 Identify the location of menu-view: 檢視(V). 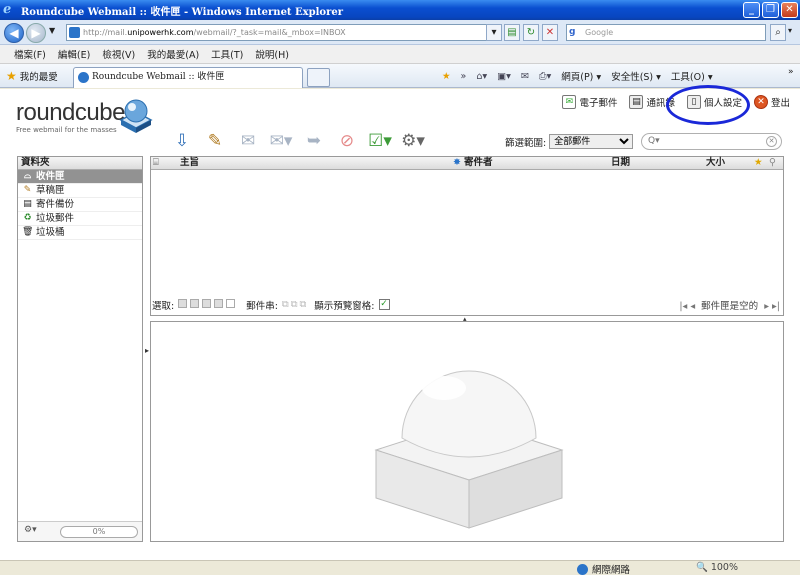
(118, 54).